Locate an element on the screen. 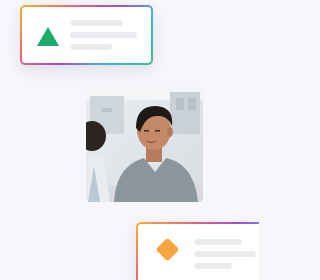  content-card-top is located at coordinates (86, 35).